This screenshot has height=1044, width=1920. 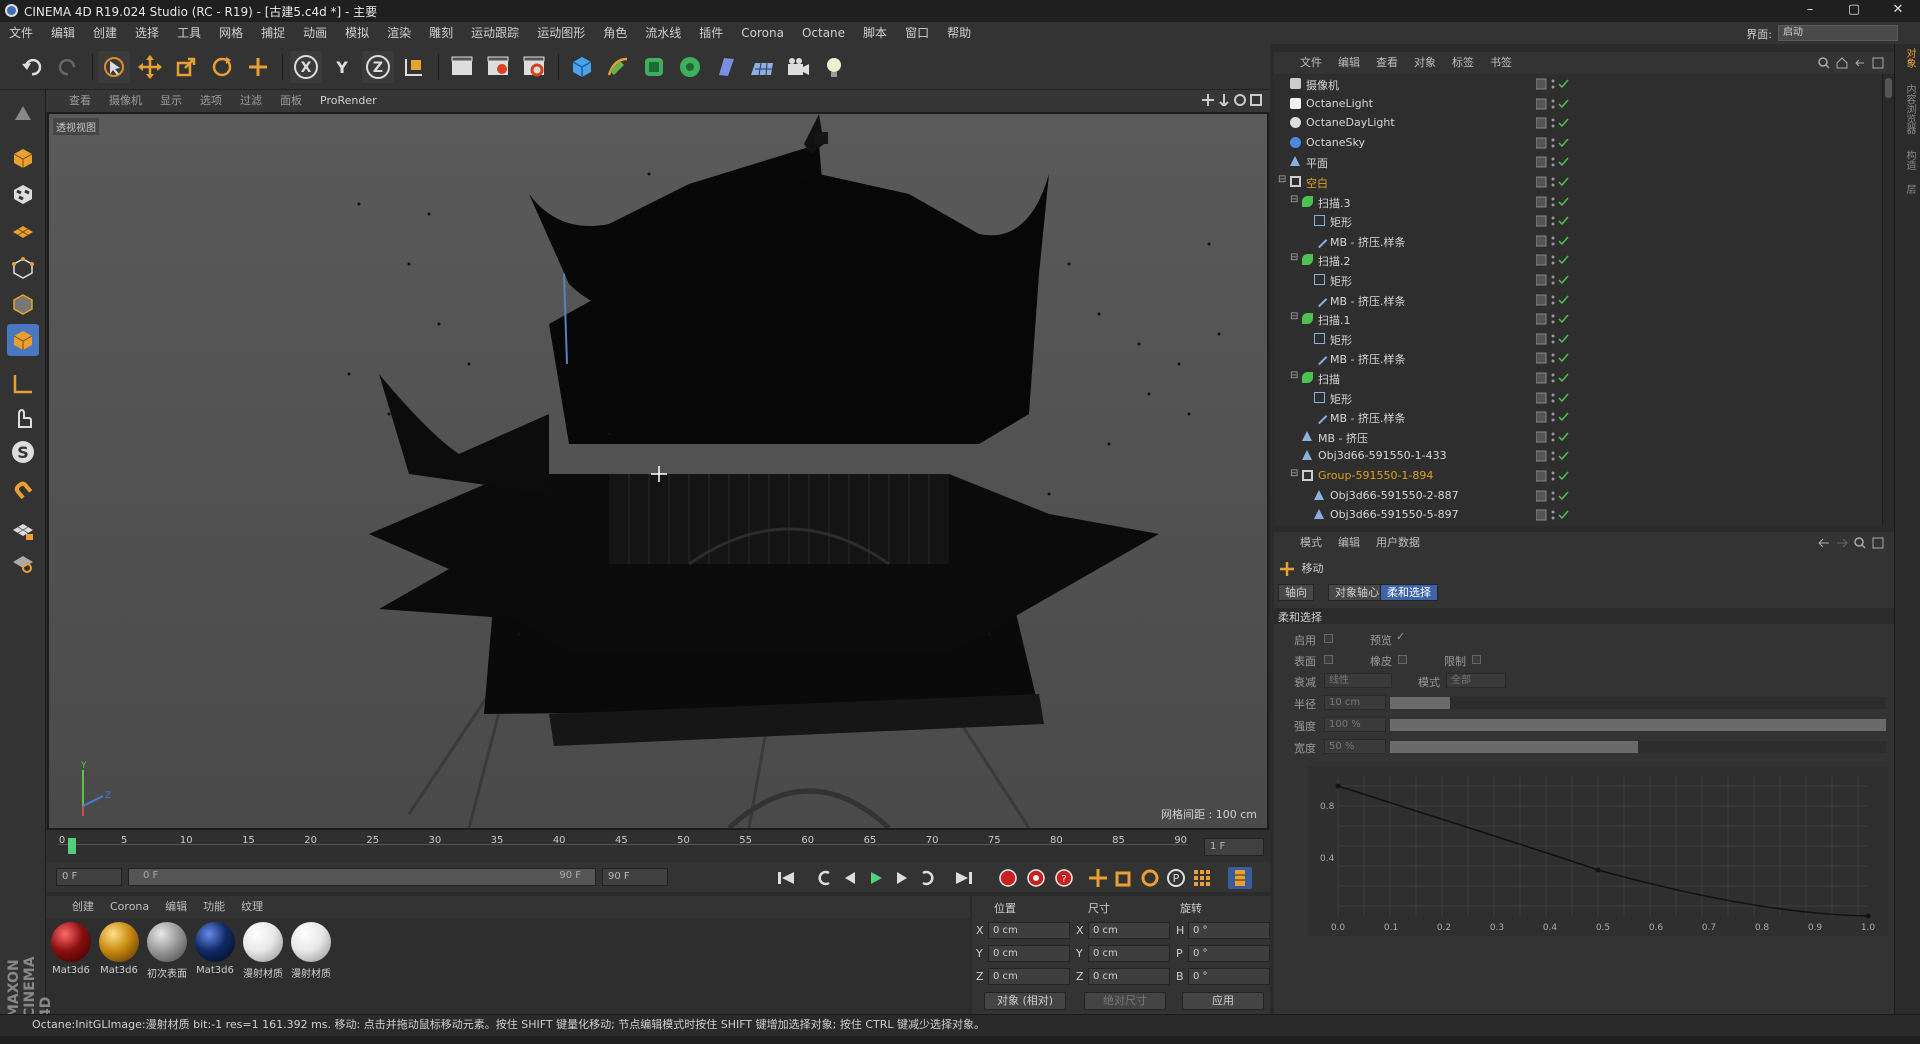 What do you see at coordinates (1008, 878) in the screenshot?
I see `record-keyframe-icon` at bounding box center [1008, 878].